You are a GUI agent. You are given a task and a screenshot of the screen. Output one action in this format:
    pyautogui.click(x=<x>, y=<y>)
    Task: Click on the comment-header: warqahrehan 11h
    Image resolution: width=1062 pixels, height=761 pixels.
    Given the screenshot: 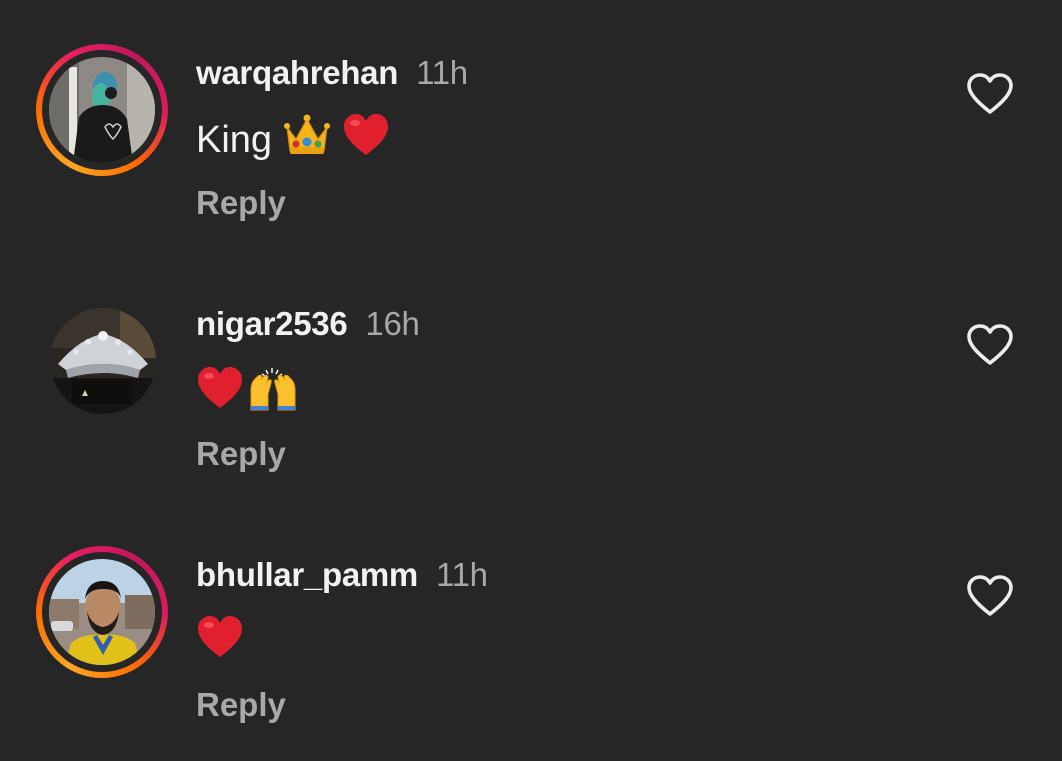 What is the action you would take?
    pyautogui.click(x=332, y=73)
    